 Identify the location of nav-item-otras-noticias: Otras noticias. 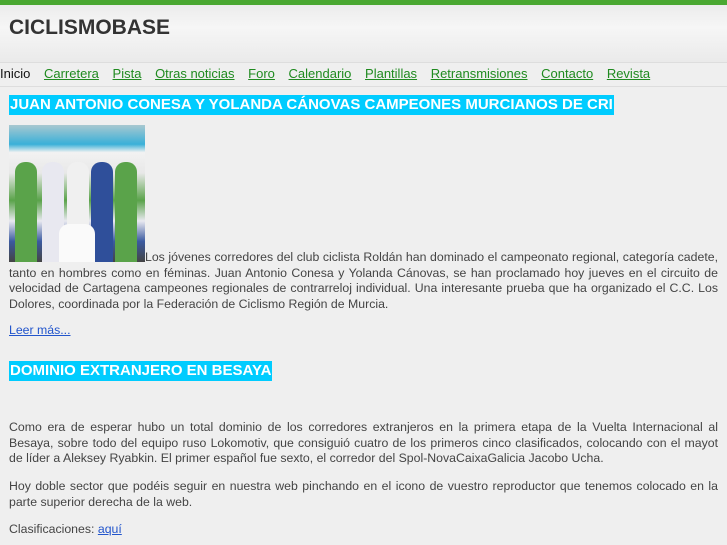
(194, 73).